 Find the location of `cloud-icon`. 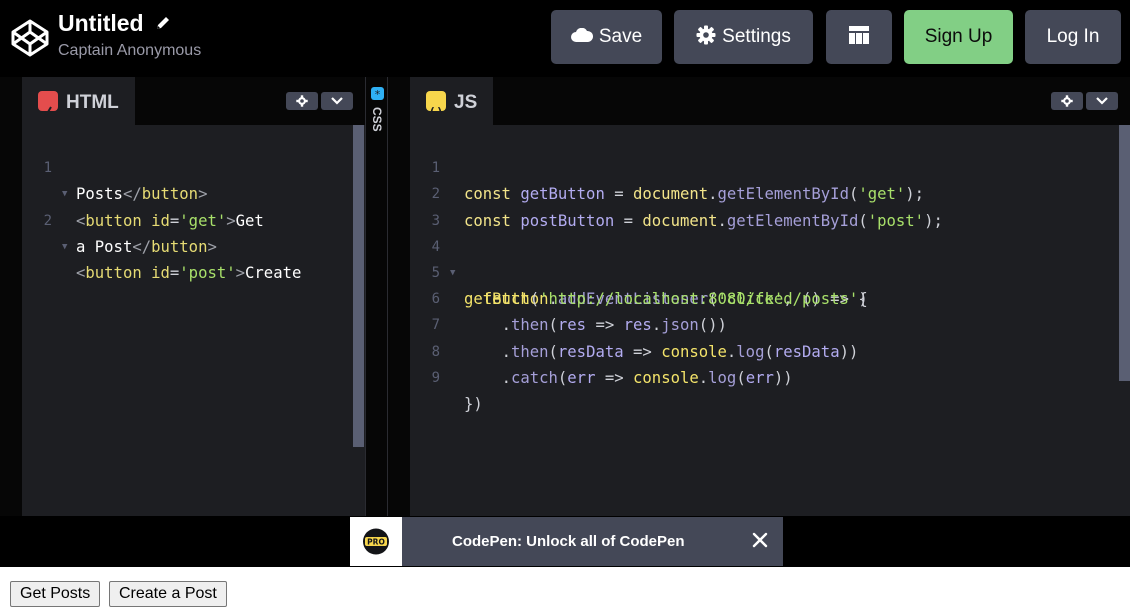

cloud-icon is located at coordinates (581, 34).